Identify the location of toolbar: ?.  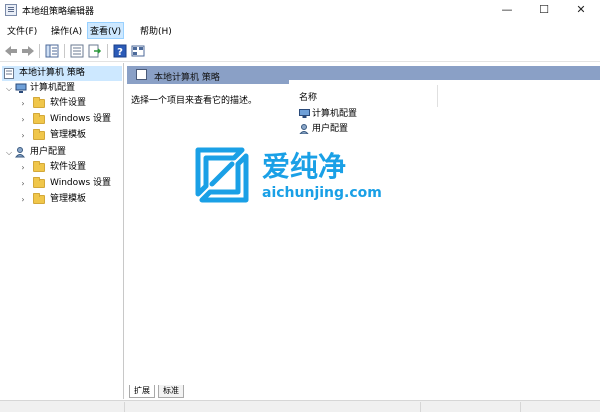
(300, 51).